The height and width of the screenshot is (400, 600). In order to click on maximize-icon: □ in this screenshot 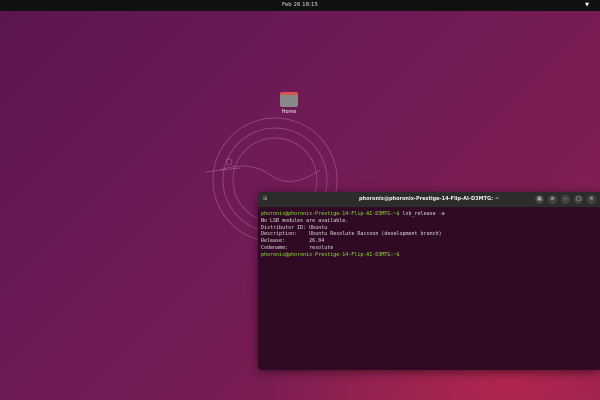, I will do `click(578, 199)`.